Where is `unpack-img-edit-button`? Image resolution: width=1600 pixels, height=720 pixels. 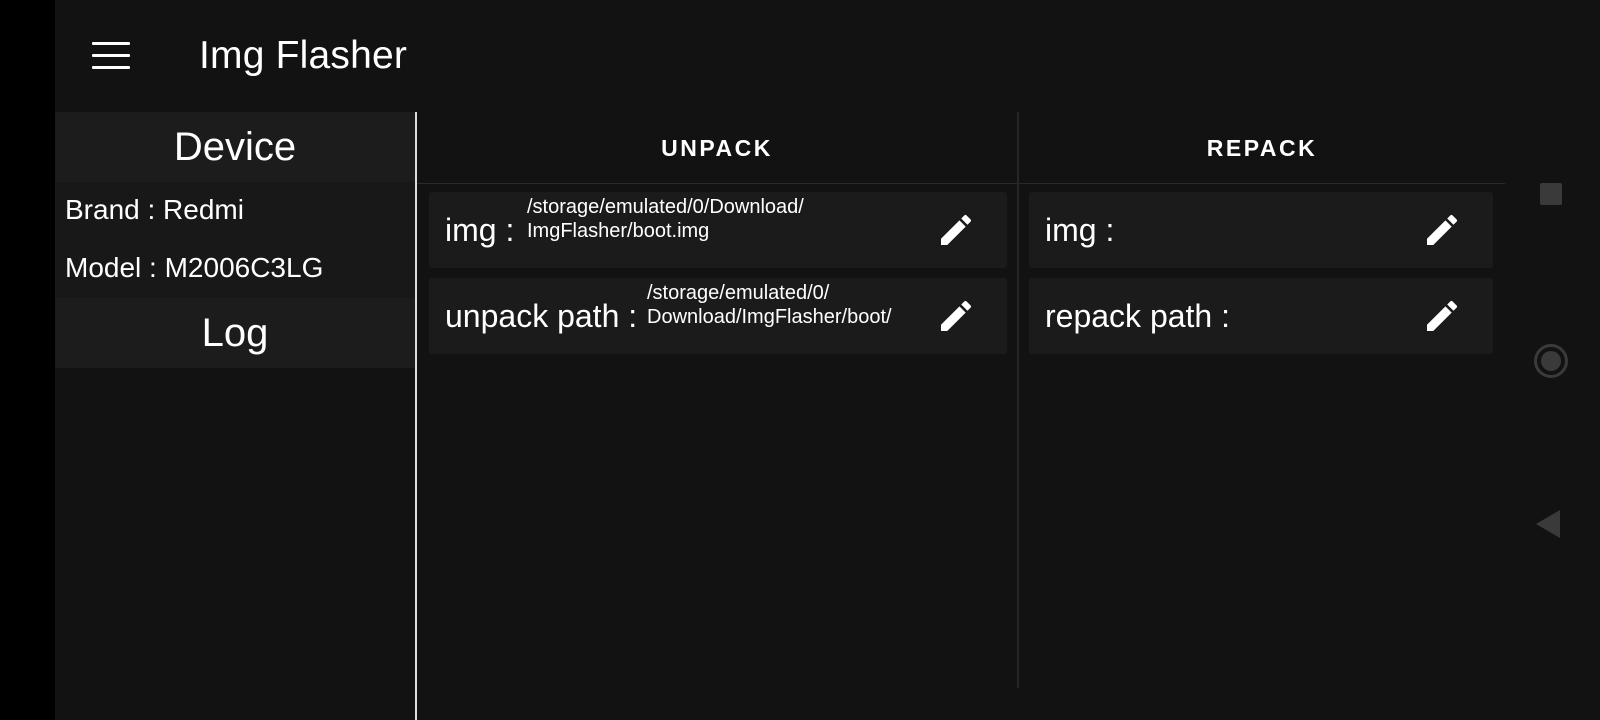
unpack-img-edit-button is located at coordinates (956, 230).